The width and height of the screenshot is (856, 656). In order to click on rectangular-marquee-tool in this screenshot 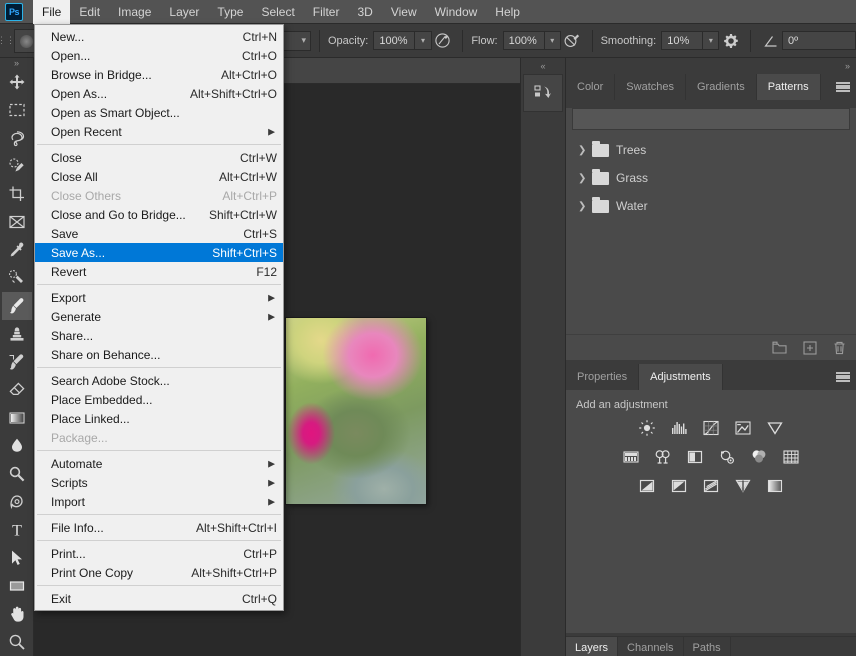, I will do `click(17, 110)`.